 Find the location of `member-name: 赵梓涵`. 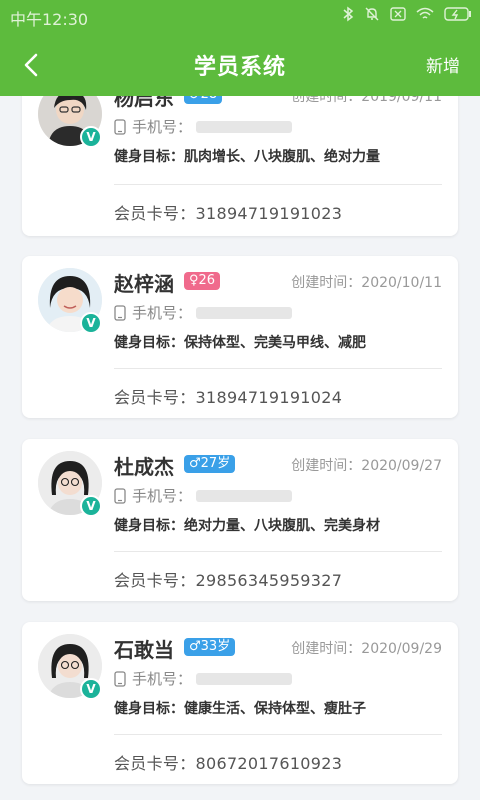

member-name: 赵梓涵 is located at coordinates (144, 284).